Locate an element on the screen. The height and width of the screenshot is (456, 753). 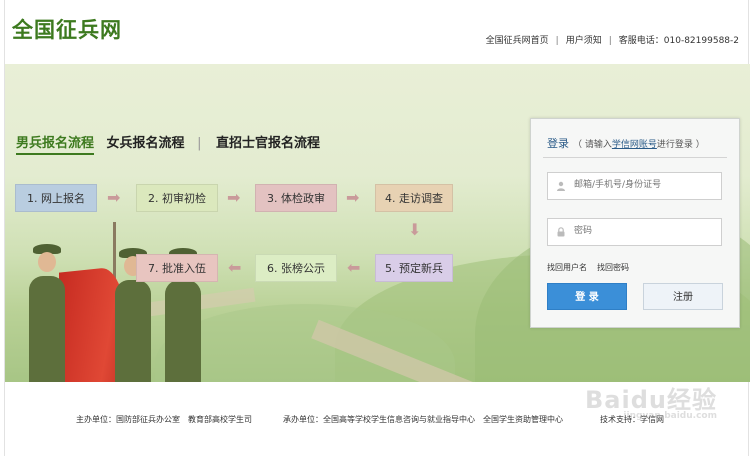
process-tabs: 男兵报名流程 女兵报名流程 | 直招士官报名流程 is located at coordinates (172, 143).